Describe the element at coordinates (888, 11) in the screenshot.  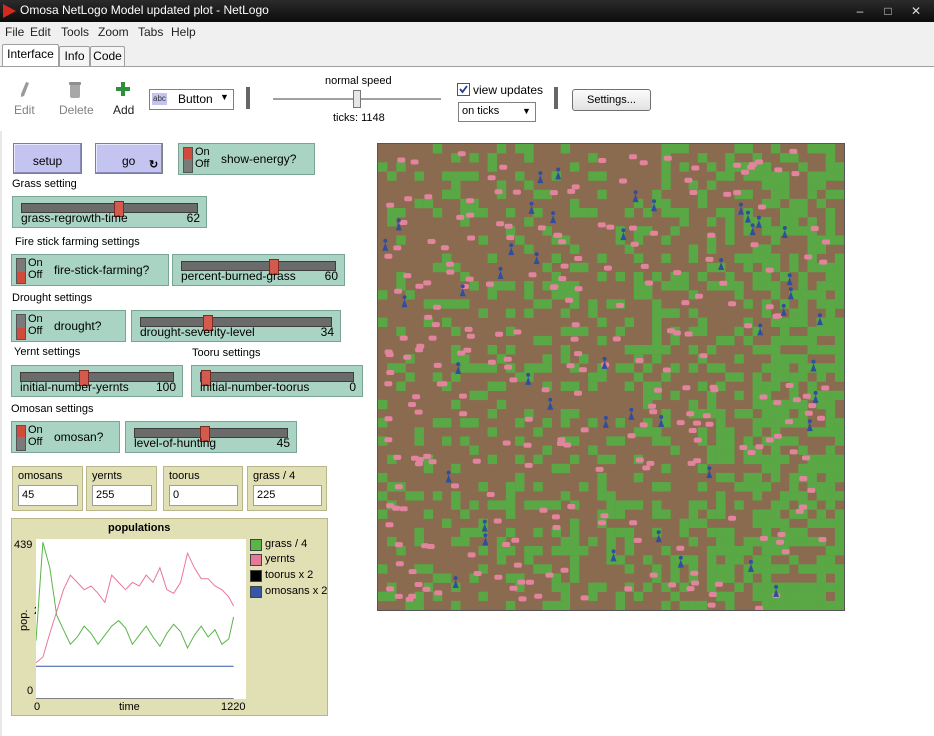
I see `maximize-button: □` at that location.